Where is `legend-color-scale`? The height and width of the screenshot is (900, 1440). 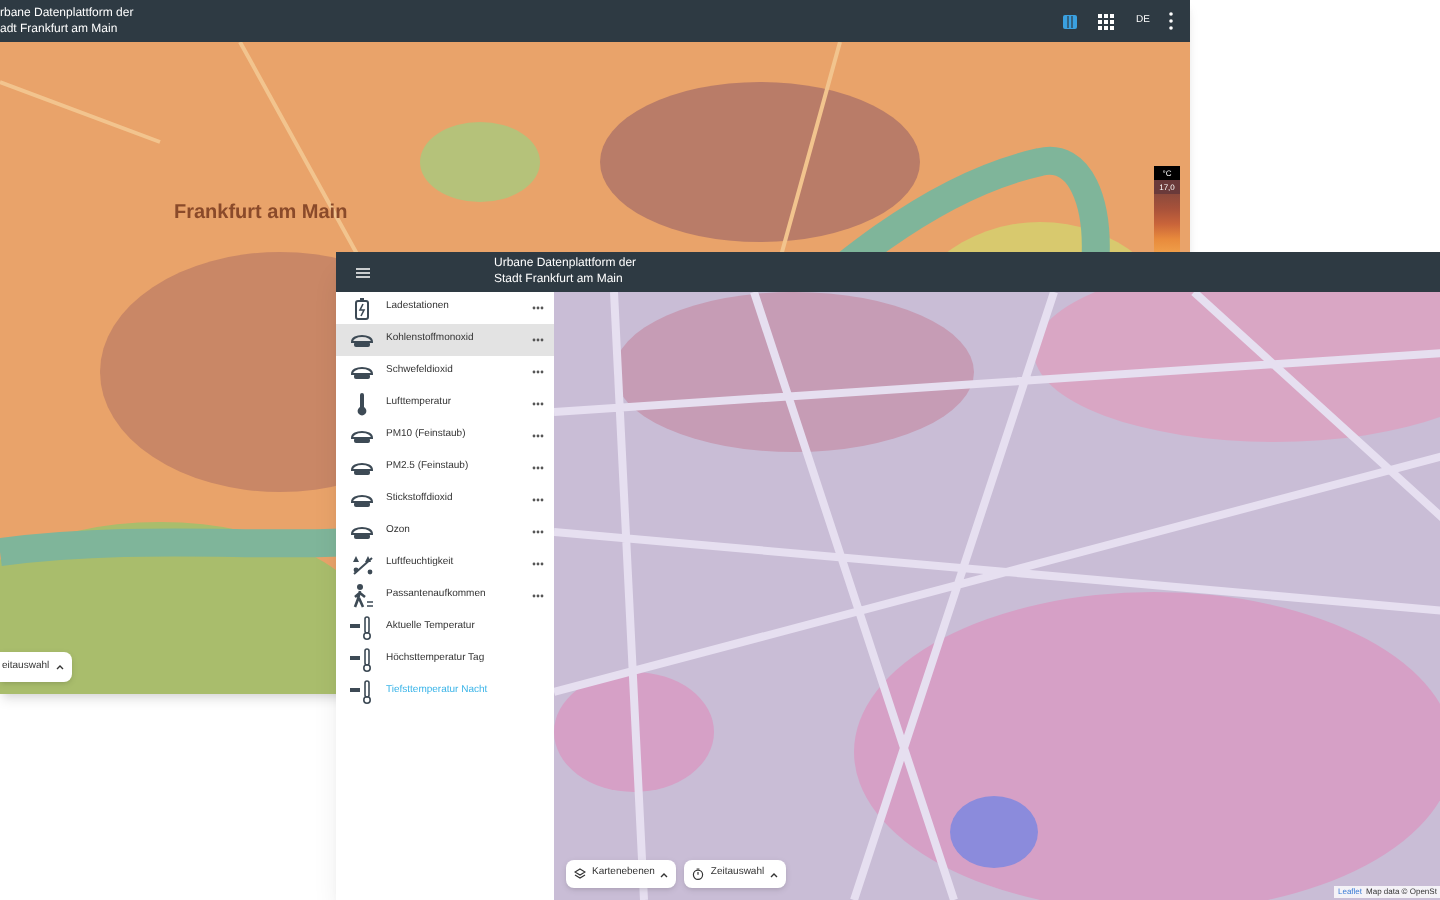
legend-color-scale is located at coordinates (1167, 224).